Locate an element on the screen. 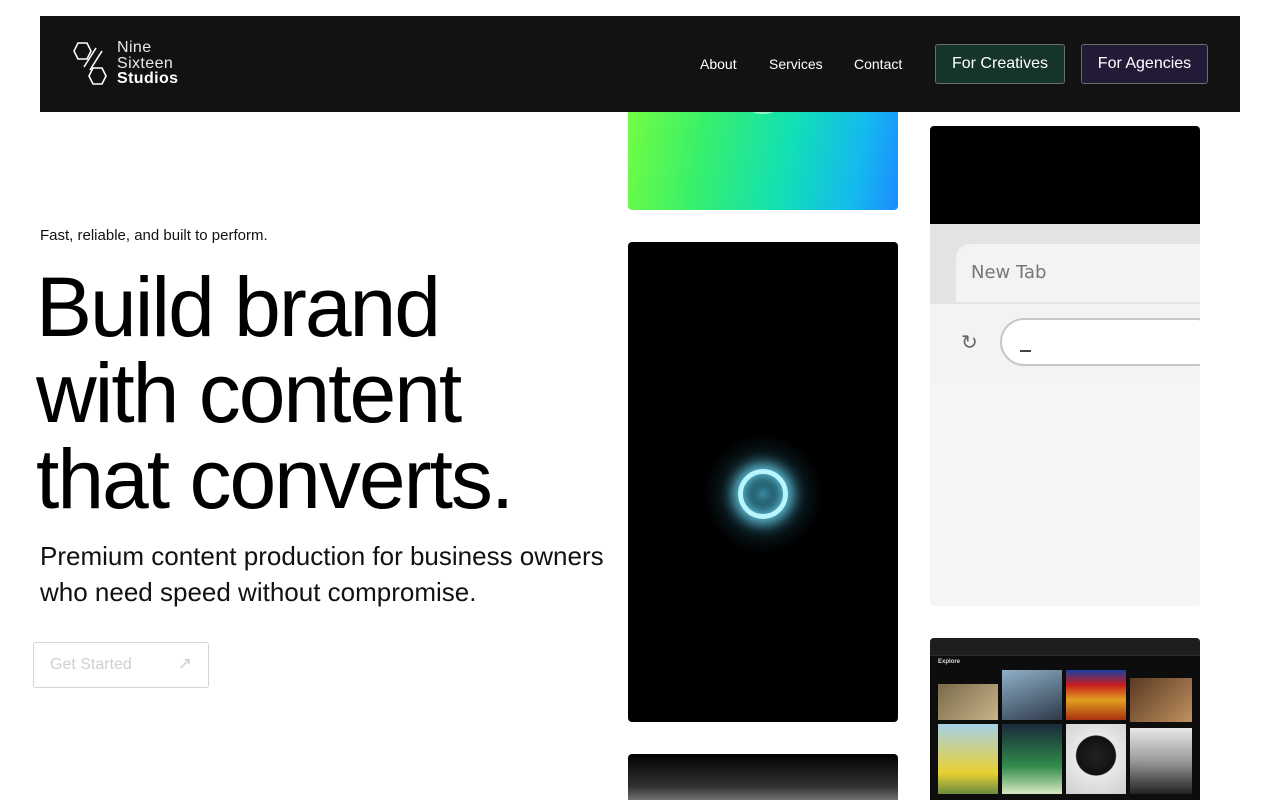 Image resolution: width=1280 pixels, height=800 pixels. brand-name-line3: Studios is located at coordinates (148, 78).